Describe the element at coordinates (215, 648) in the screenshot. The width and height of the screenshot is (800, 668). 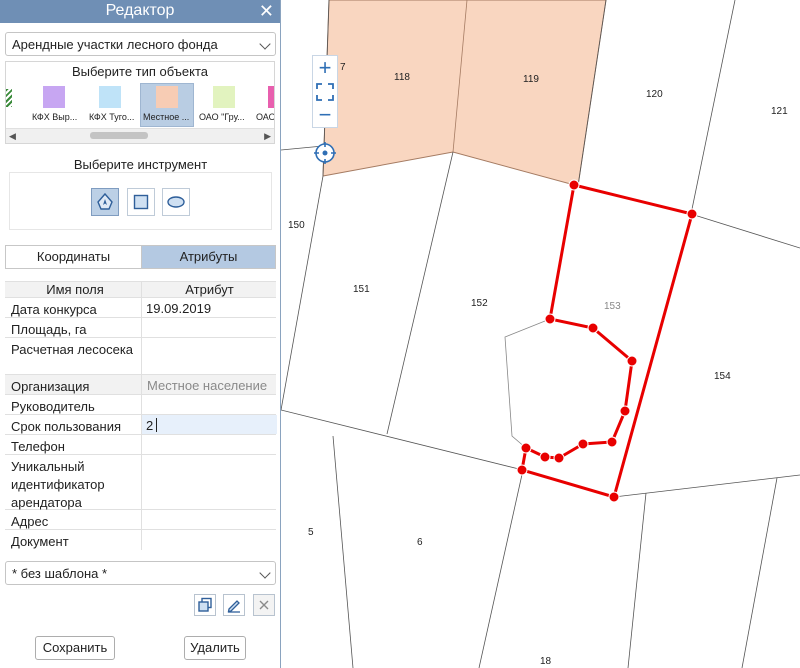
I see `delete-button: Удалить` at that location.